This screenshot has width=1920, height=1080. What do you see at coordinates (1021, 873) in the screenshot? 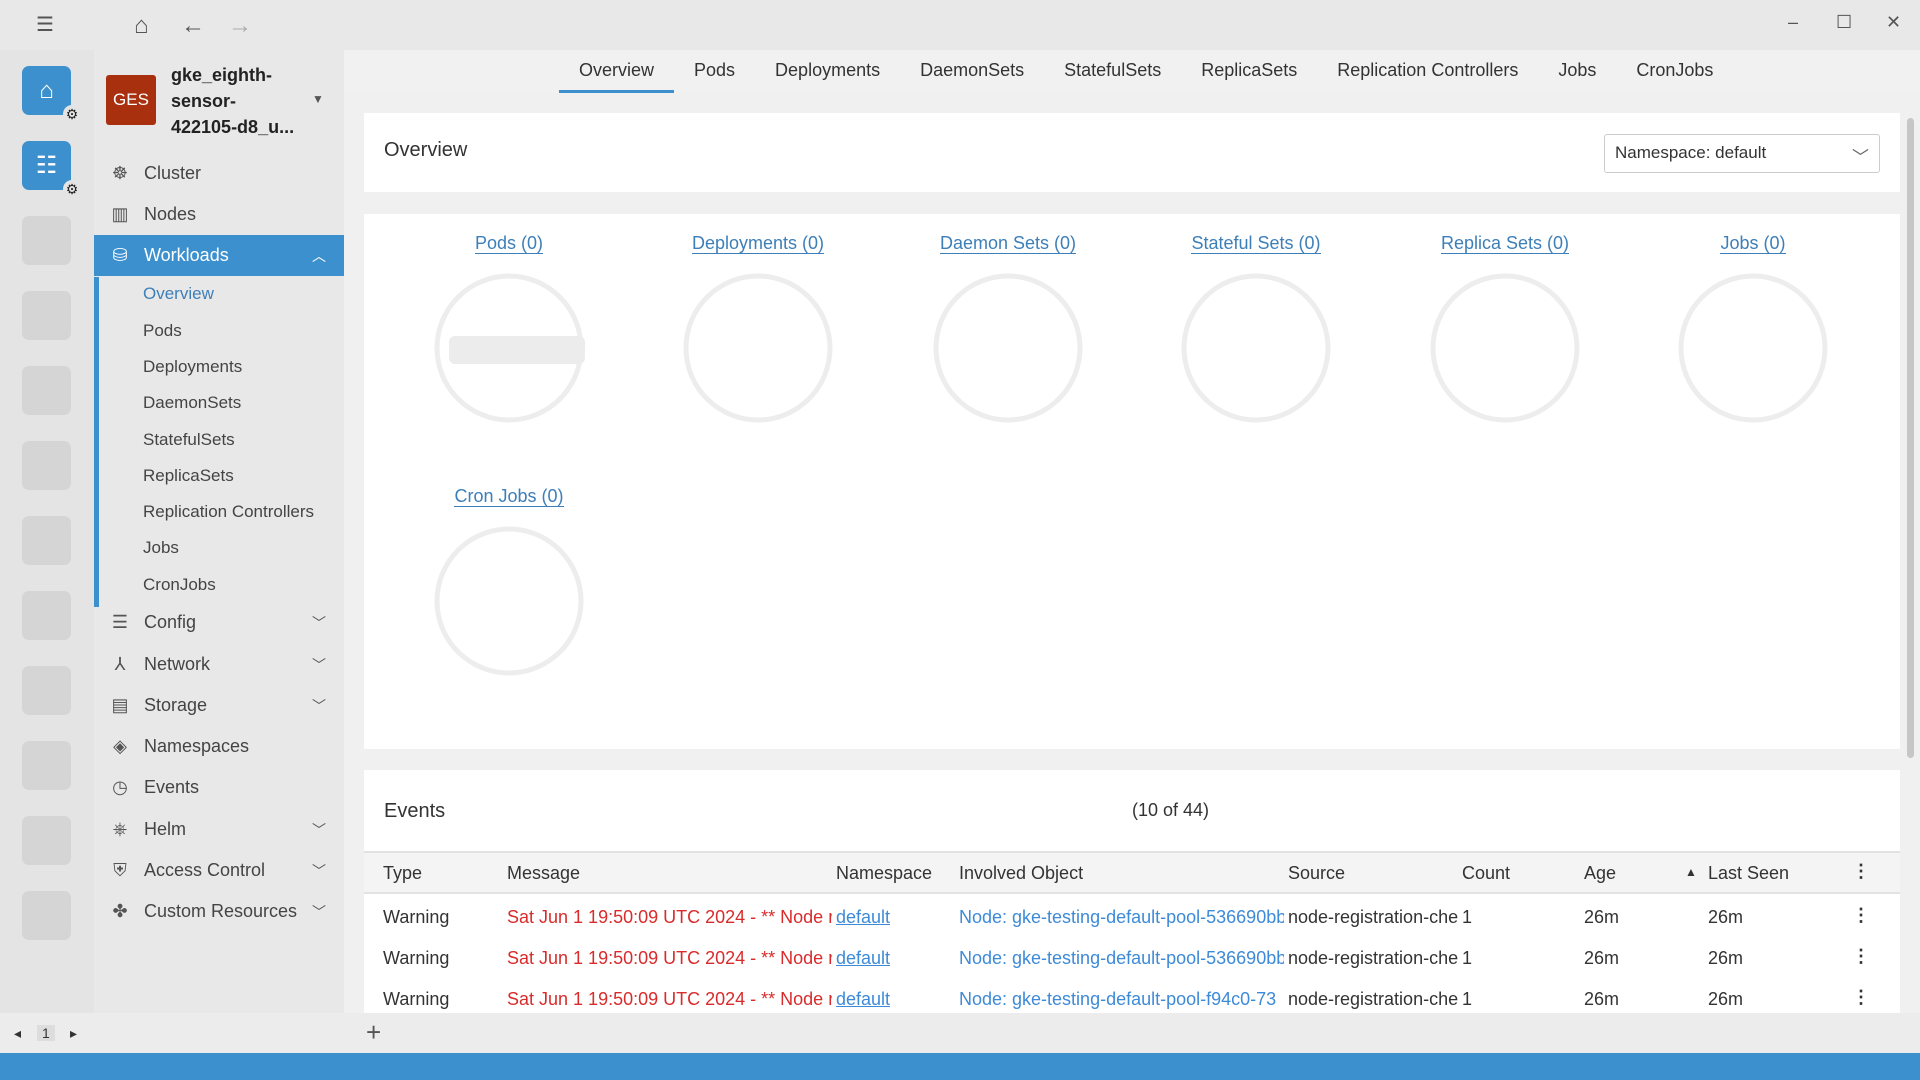
I see `column-header: Involved Object` at bounding box center [1021, 873].